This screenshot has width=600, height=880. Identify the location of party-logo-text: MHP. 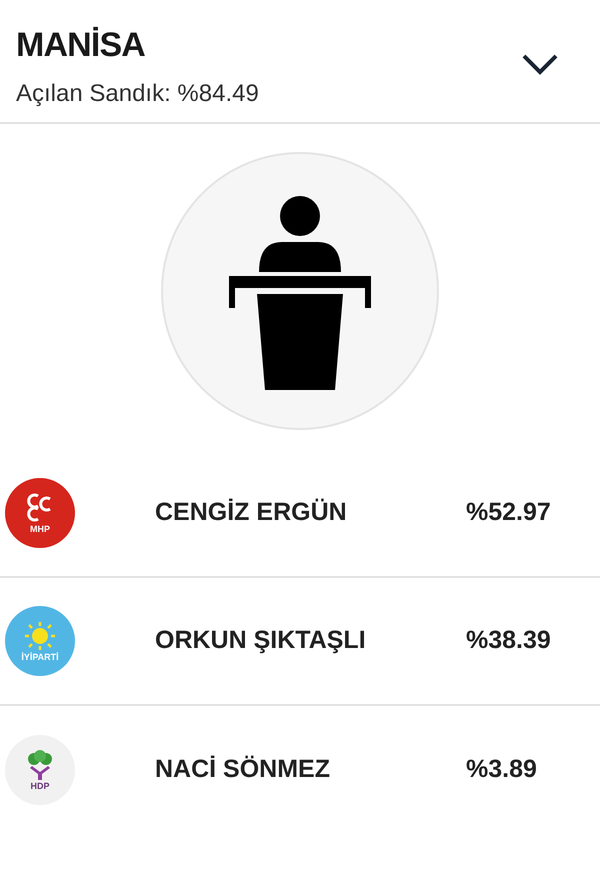
(40, 529).